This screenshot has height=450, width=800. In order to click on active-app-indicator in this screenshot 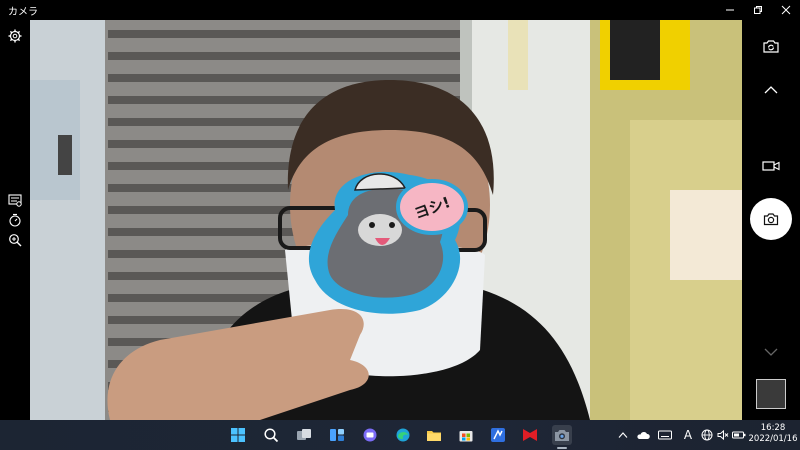, I will do `click(562, 448)`.